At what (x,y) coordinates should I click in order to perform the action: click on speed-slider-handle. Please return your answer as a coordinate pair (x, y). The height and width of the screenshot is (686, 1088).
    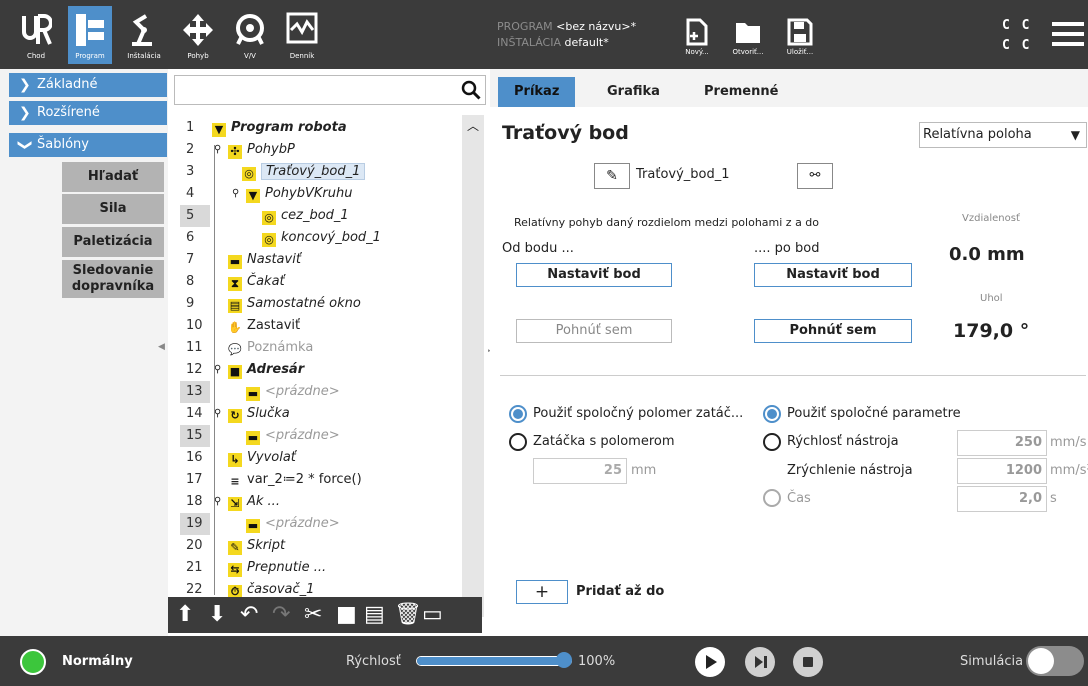
    Looking at the image, I should click on (564, 660).